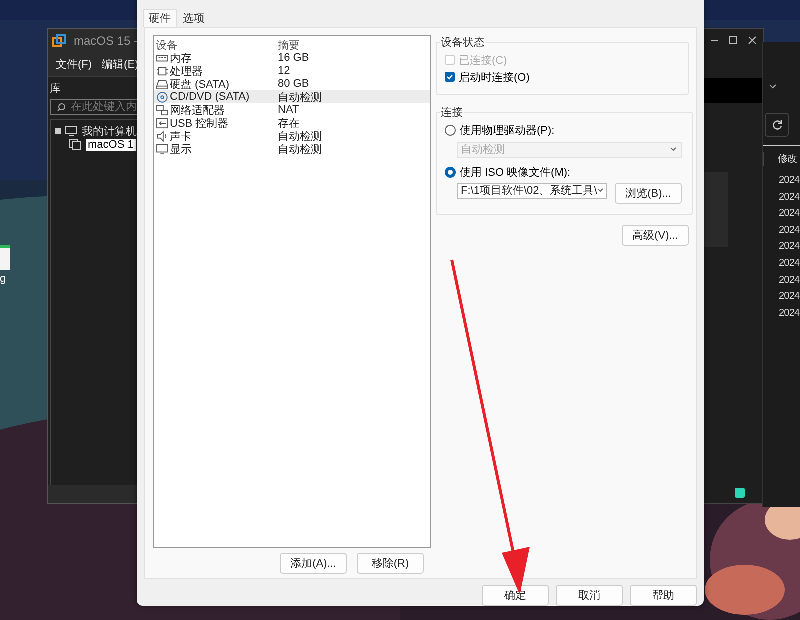 Image resolution: width=800 pixels, height=620 pixels. What do you see at coordinates (507, 130) in the screenshot?
I see `radio-label: 使用物理驱动器(P):` at bounding box center [507, 130].